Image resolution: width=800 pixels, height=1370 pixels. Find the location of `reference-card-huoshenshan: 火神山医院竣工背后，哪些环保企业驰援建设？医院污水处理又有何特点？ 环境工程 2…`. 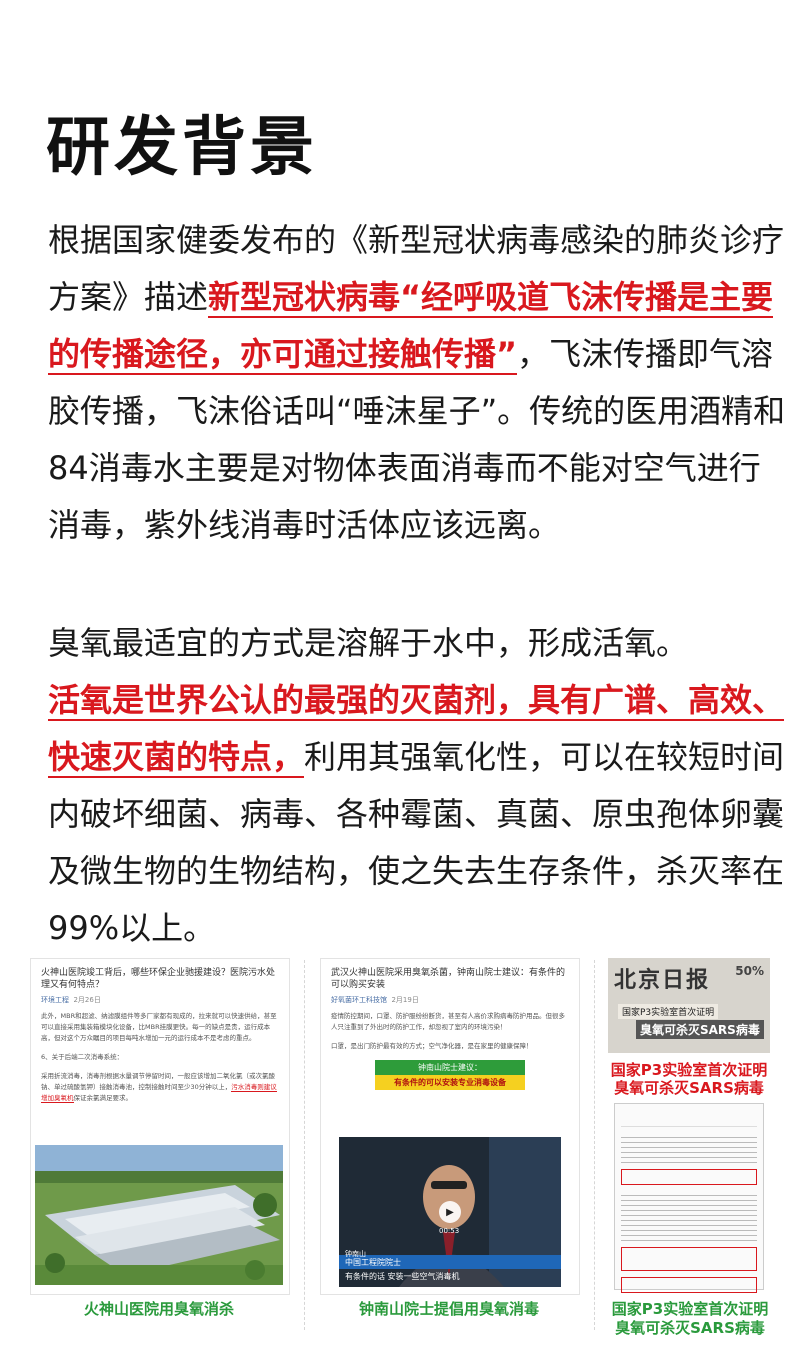

reference-card-huoshenshan: 火神山医院竣工背后，哪些环保企业驰援建设？医院污水处理又有何特点？ 环境工程 2… is located at coordinates (160, 1126).